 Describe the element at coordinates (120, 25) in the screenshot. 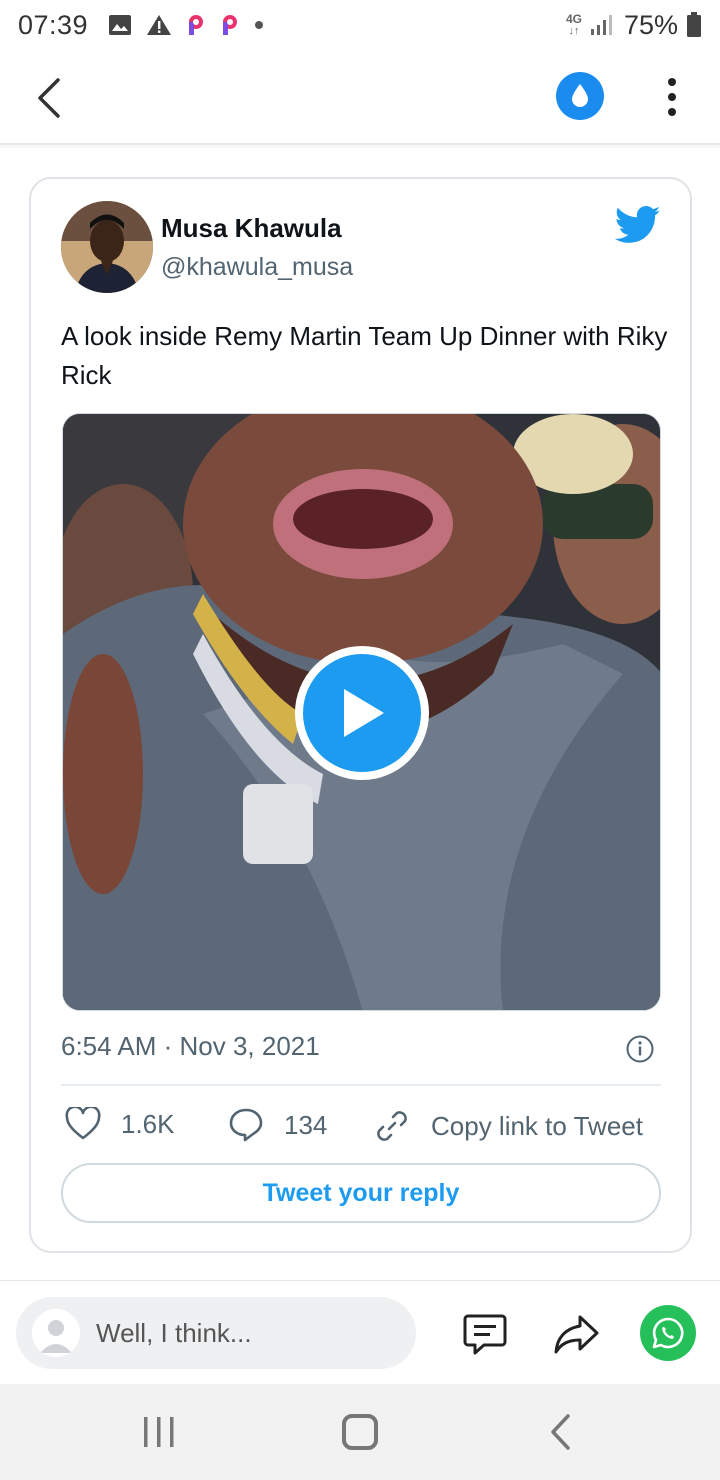

I see `image-icon` at that location.